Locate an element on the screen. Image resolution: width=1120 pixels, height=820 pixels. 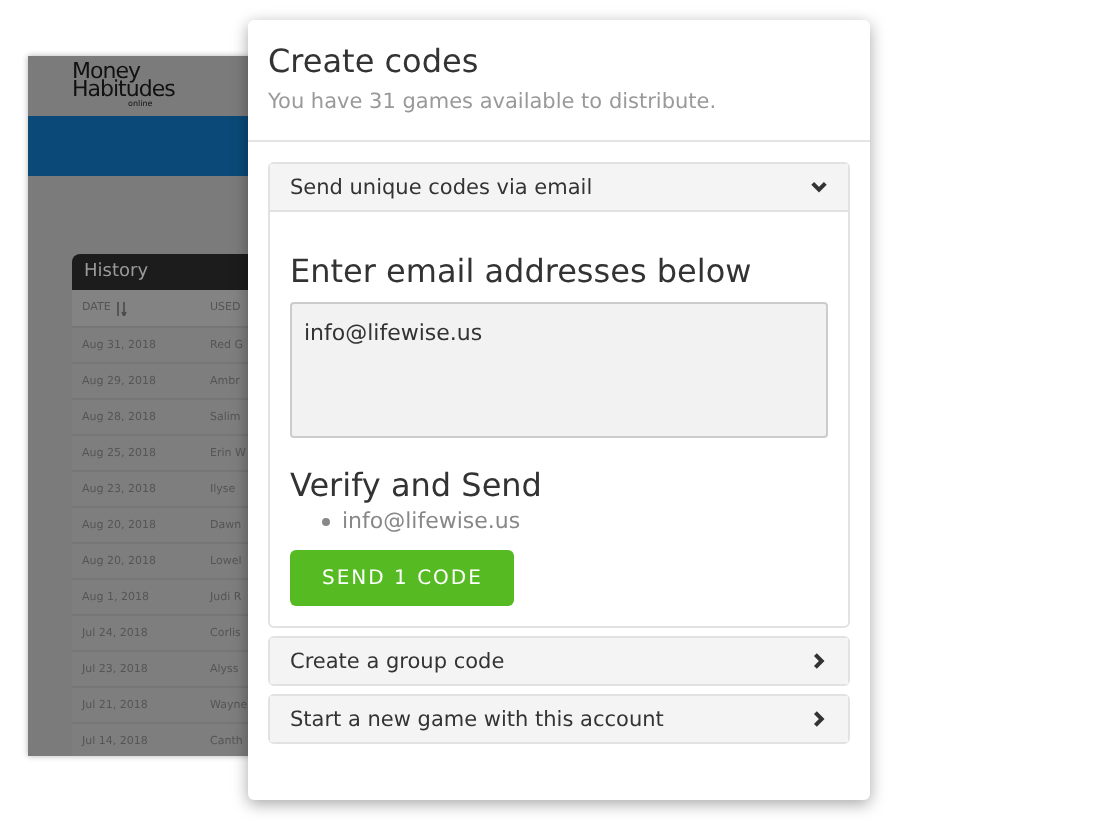
accordion-header: Send unique codes via email is located at coordinates (559, 188).